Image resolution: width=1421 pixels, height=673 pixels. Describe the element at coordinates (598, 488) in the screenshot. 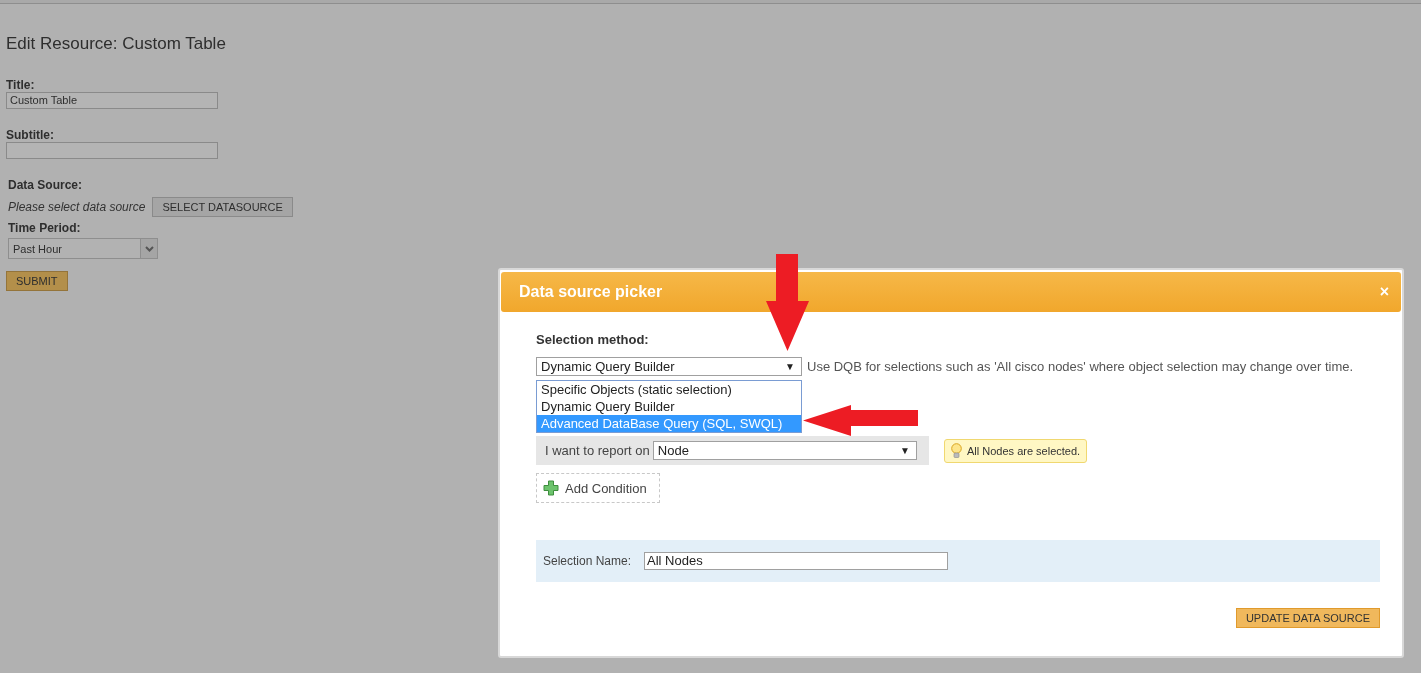

I see `add-condition-button: Add Condition` at that location.